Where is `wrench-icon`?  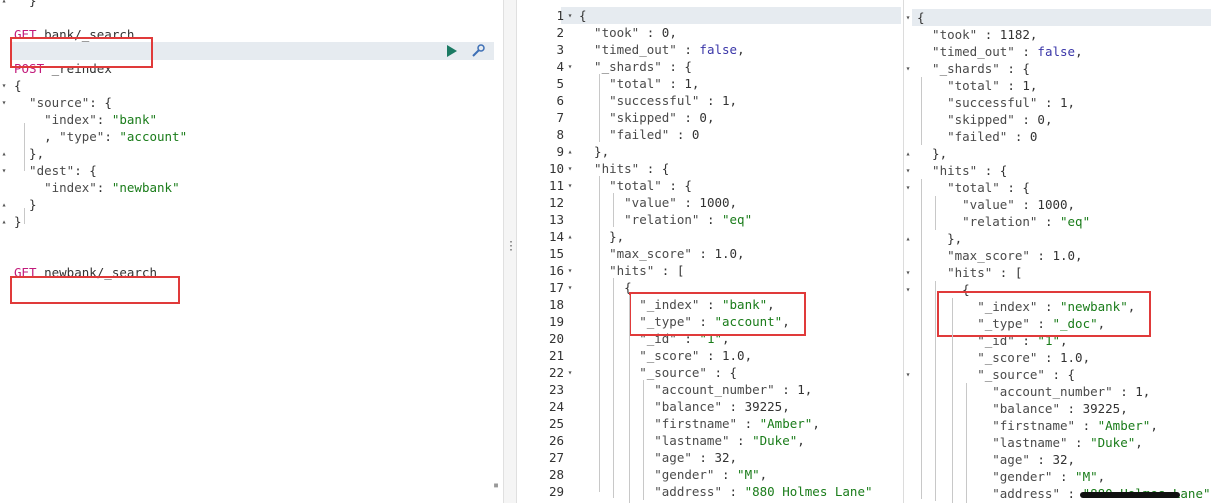 wrench-icon is located at coordinates (478, 51).